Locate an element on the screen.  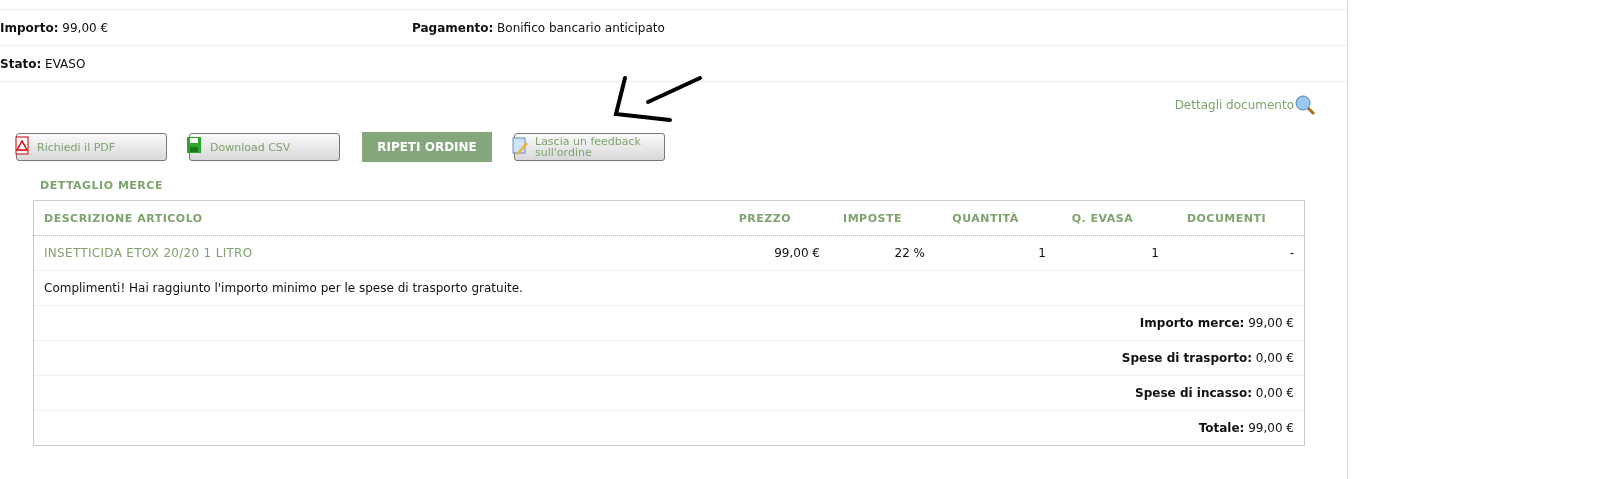
info-text: Importo: 99,00 € is located at coordinates (55, 27).